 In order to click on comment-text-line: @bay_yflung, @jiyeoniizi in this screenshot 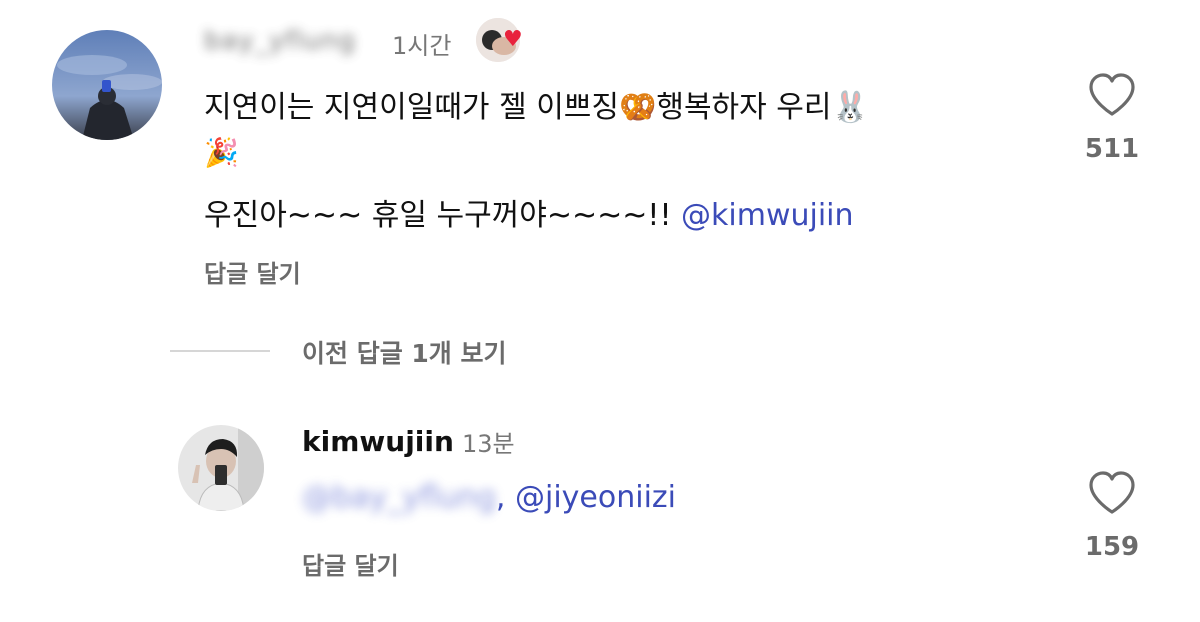, I will do `click(489, 497)`.